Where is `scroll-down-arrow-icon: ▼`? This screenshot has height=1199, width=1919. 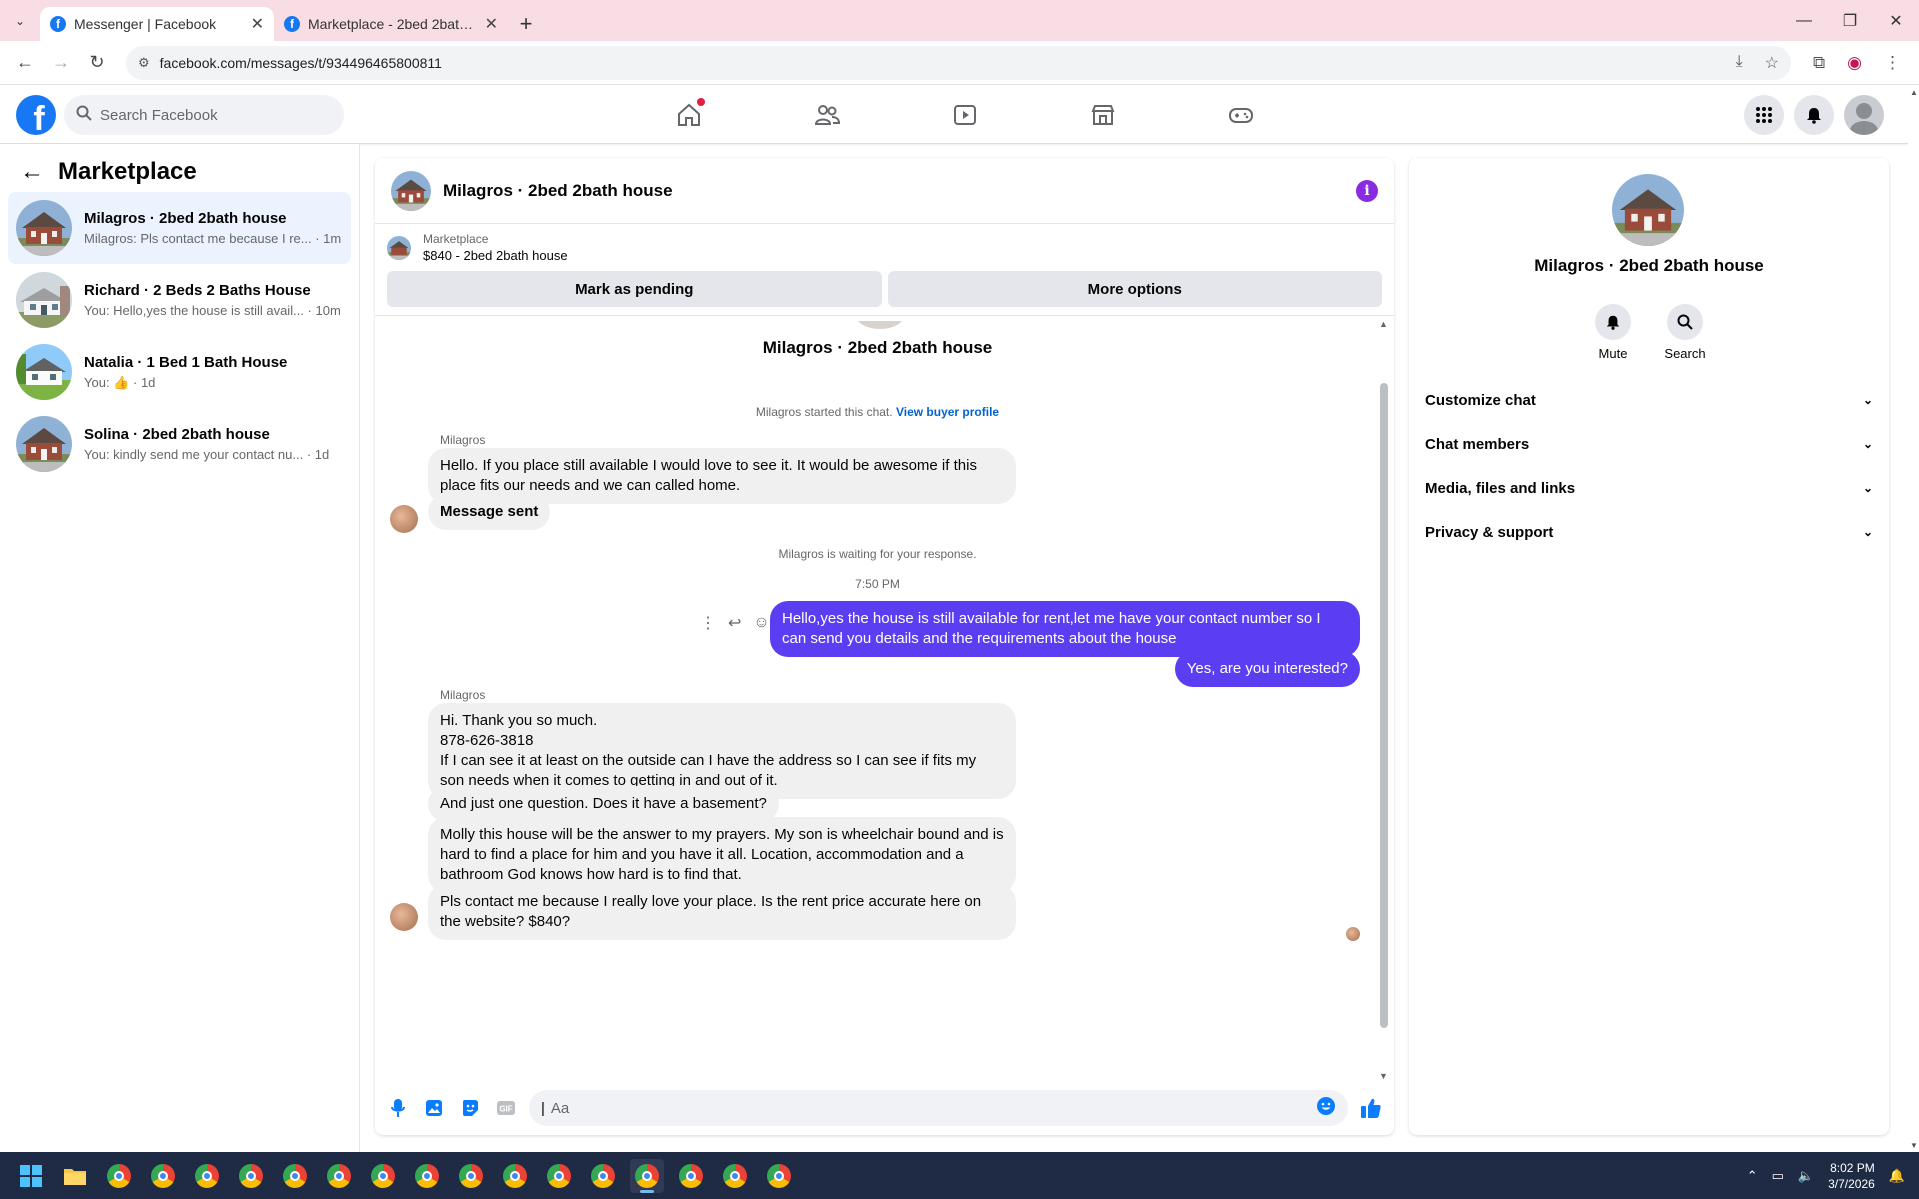 scroll-down-arrow-icon: ▼ is located at coordinates (1383, 1076).